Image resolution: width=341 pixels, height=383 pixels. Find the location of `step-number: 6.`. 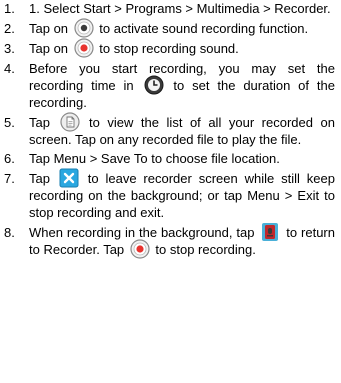

step-number: 6. is located at coordinates (9, 159).